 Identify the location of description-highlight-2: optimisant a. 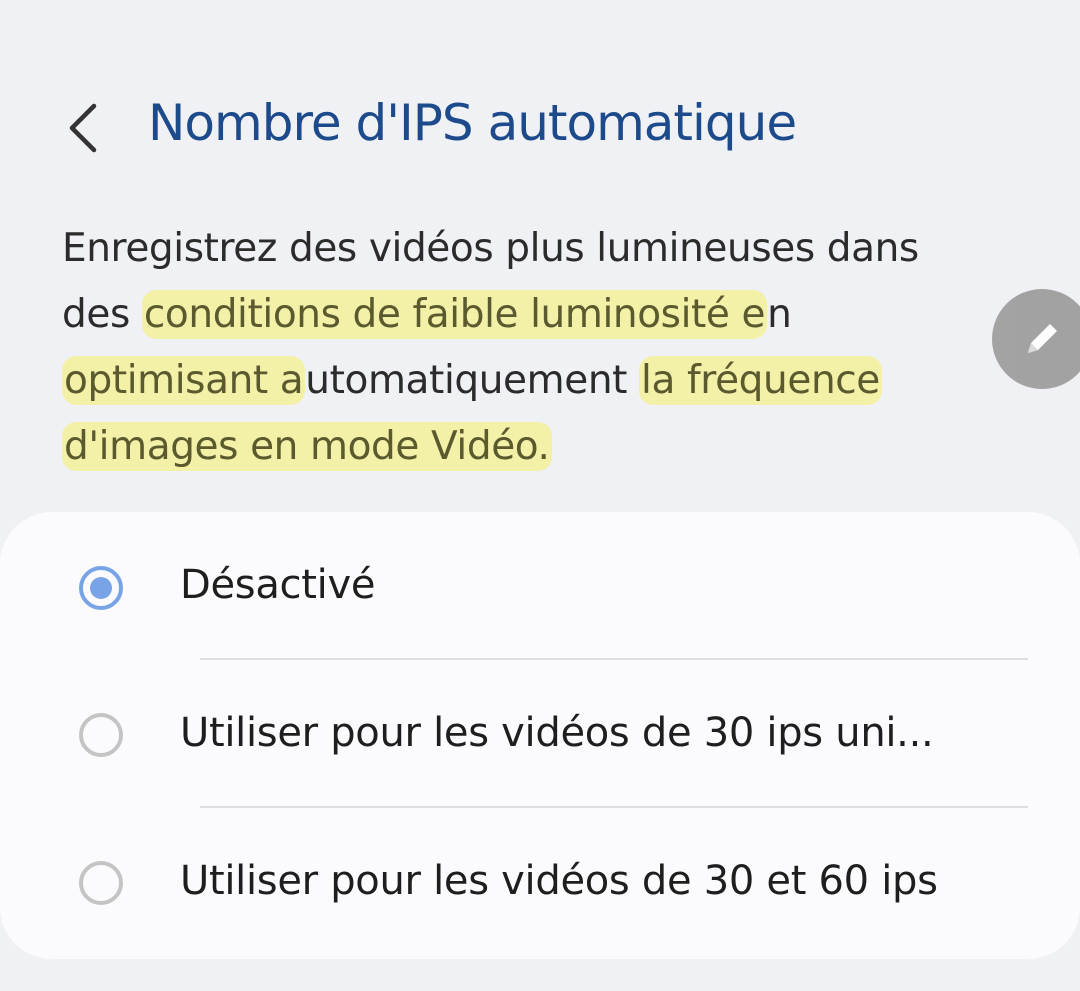
(184, 380).